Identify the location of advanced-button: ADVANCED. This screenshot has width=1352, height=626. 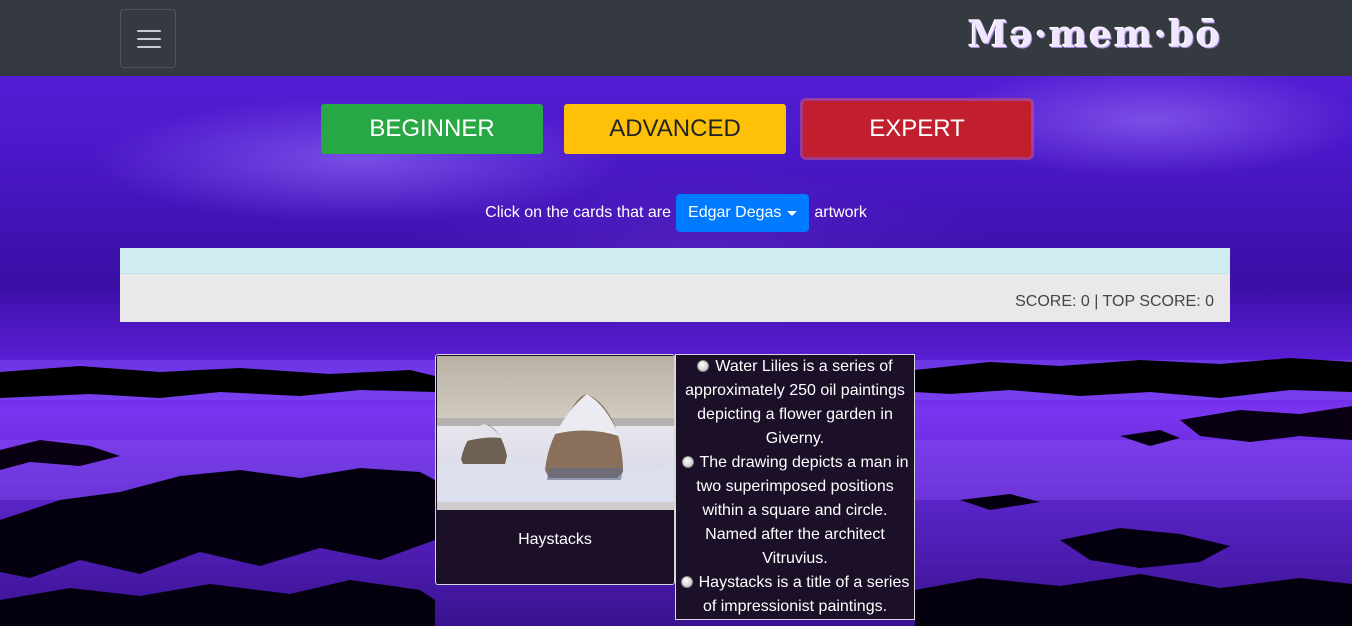
(675, 129).